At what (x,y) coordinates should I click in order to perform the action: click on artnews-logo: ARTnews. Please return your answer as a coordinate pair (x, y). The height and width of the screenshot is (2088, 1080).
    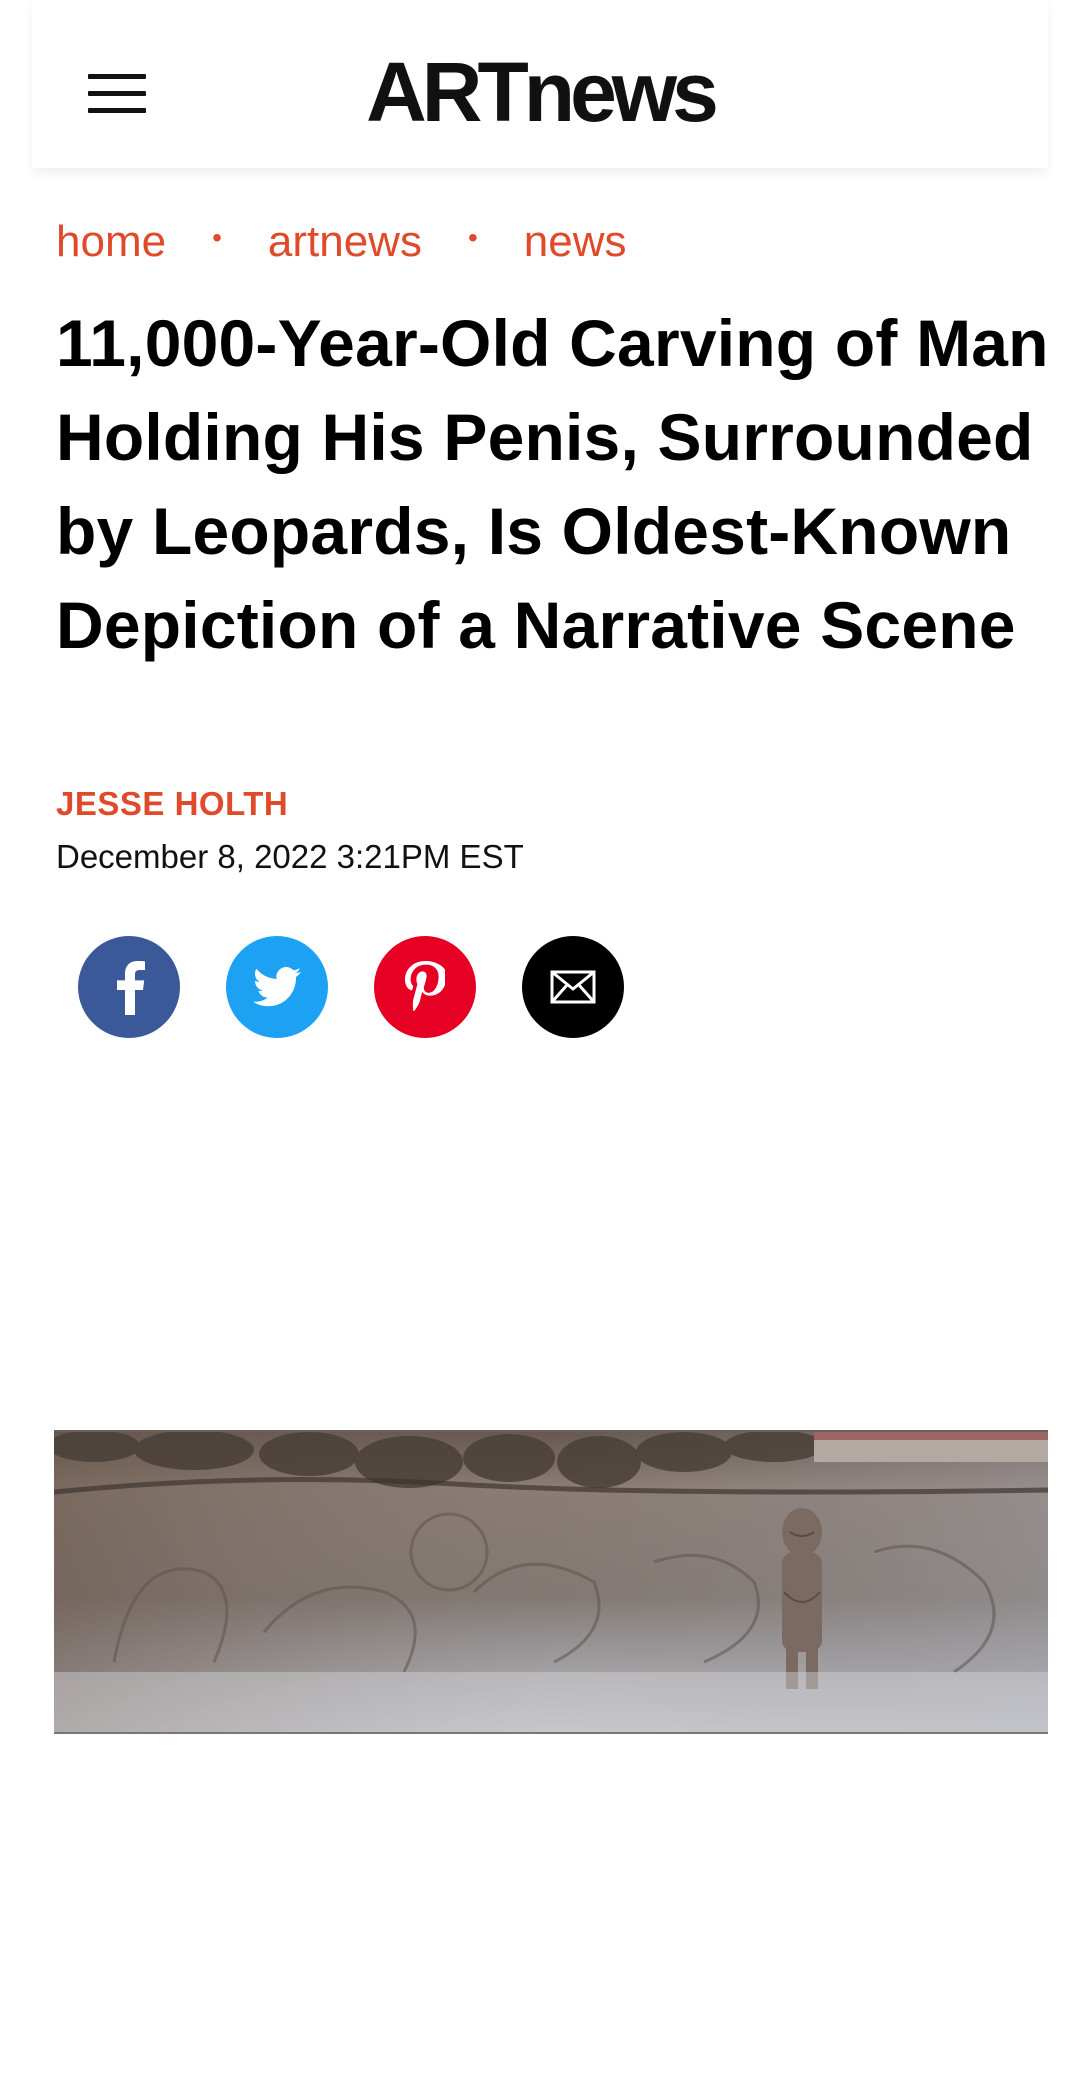
    Looking at the image, I should click on (540, 92).